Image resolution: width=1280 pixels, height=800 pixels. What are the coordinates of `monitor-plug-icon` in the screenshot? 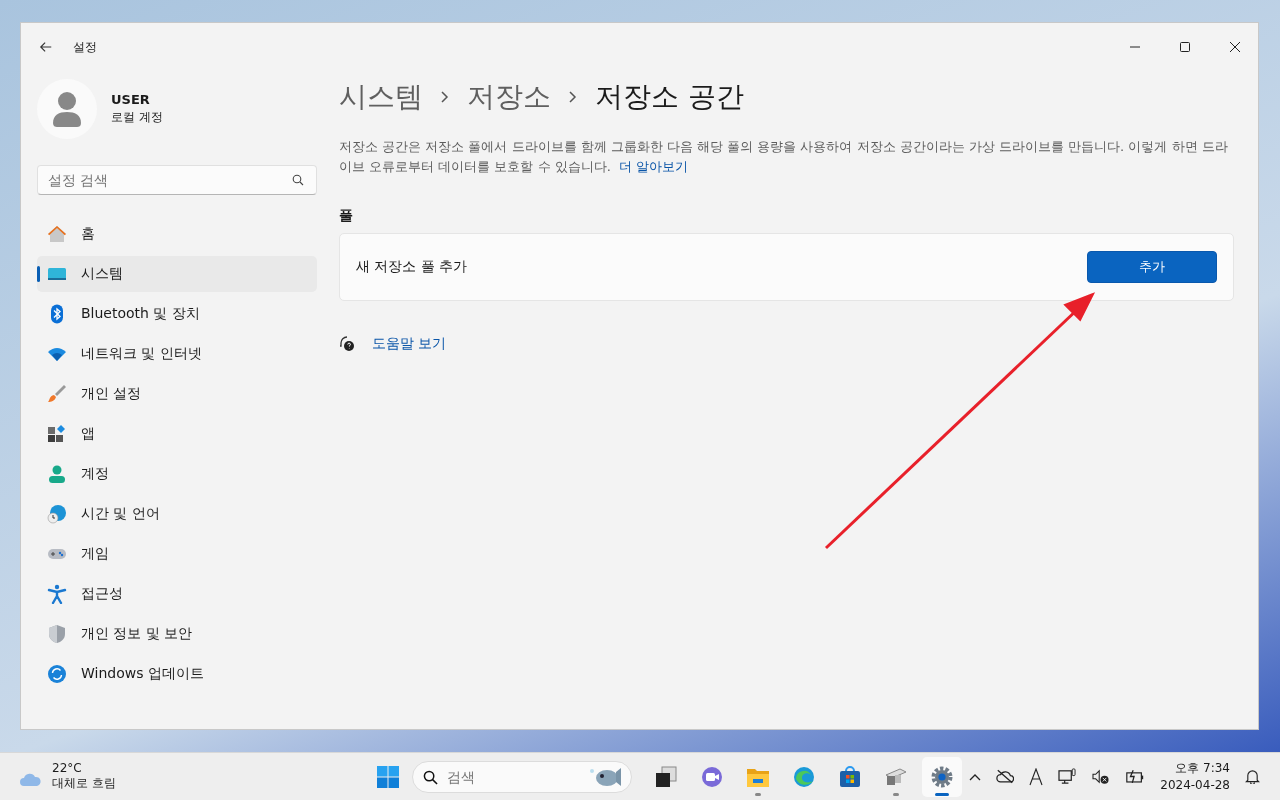 It's located at (1068, 776).